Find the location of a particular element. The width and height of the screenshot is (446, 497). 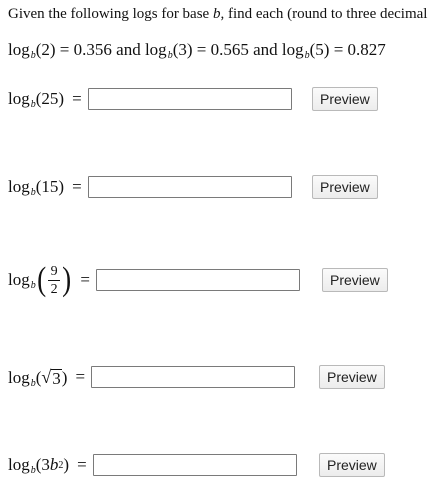

question-row: log b( √ 3) = is located at coordinates (152, 377).